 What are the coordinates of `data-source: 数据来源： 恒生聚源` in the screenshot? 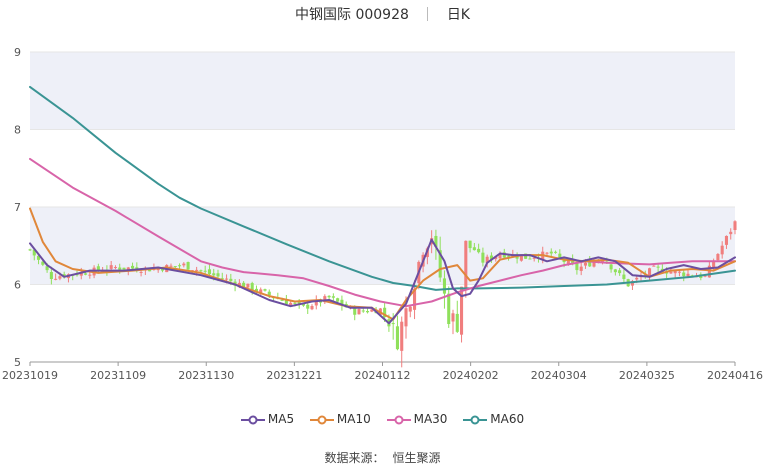 It's located at (382, 457).